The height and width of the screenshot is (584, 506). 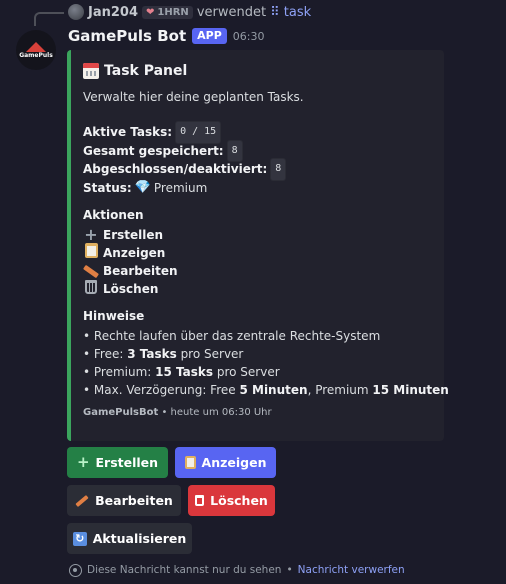 I want to click on action-item-show: Anzeigen, so click(x=257, y=252).